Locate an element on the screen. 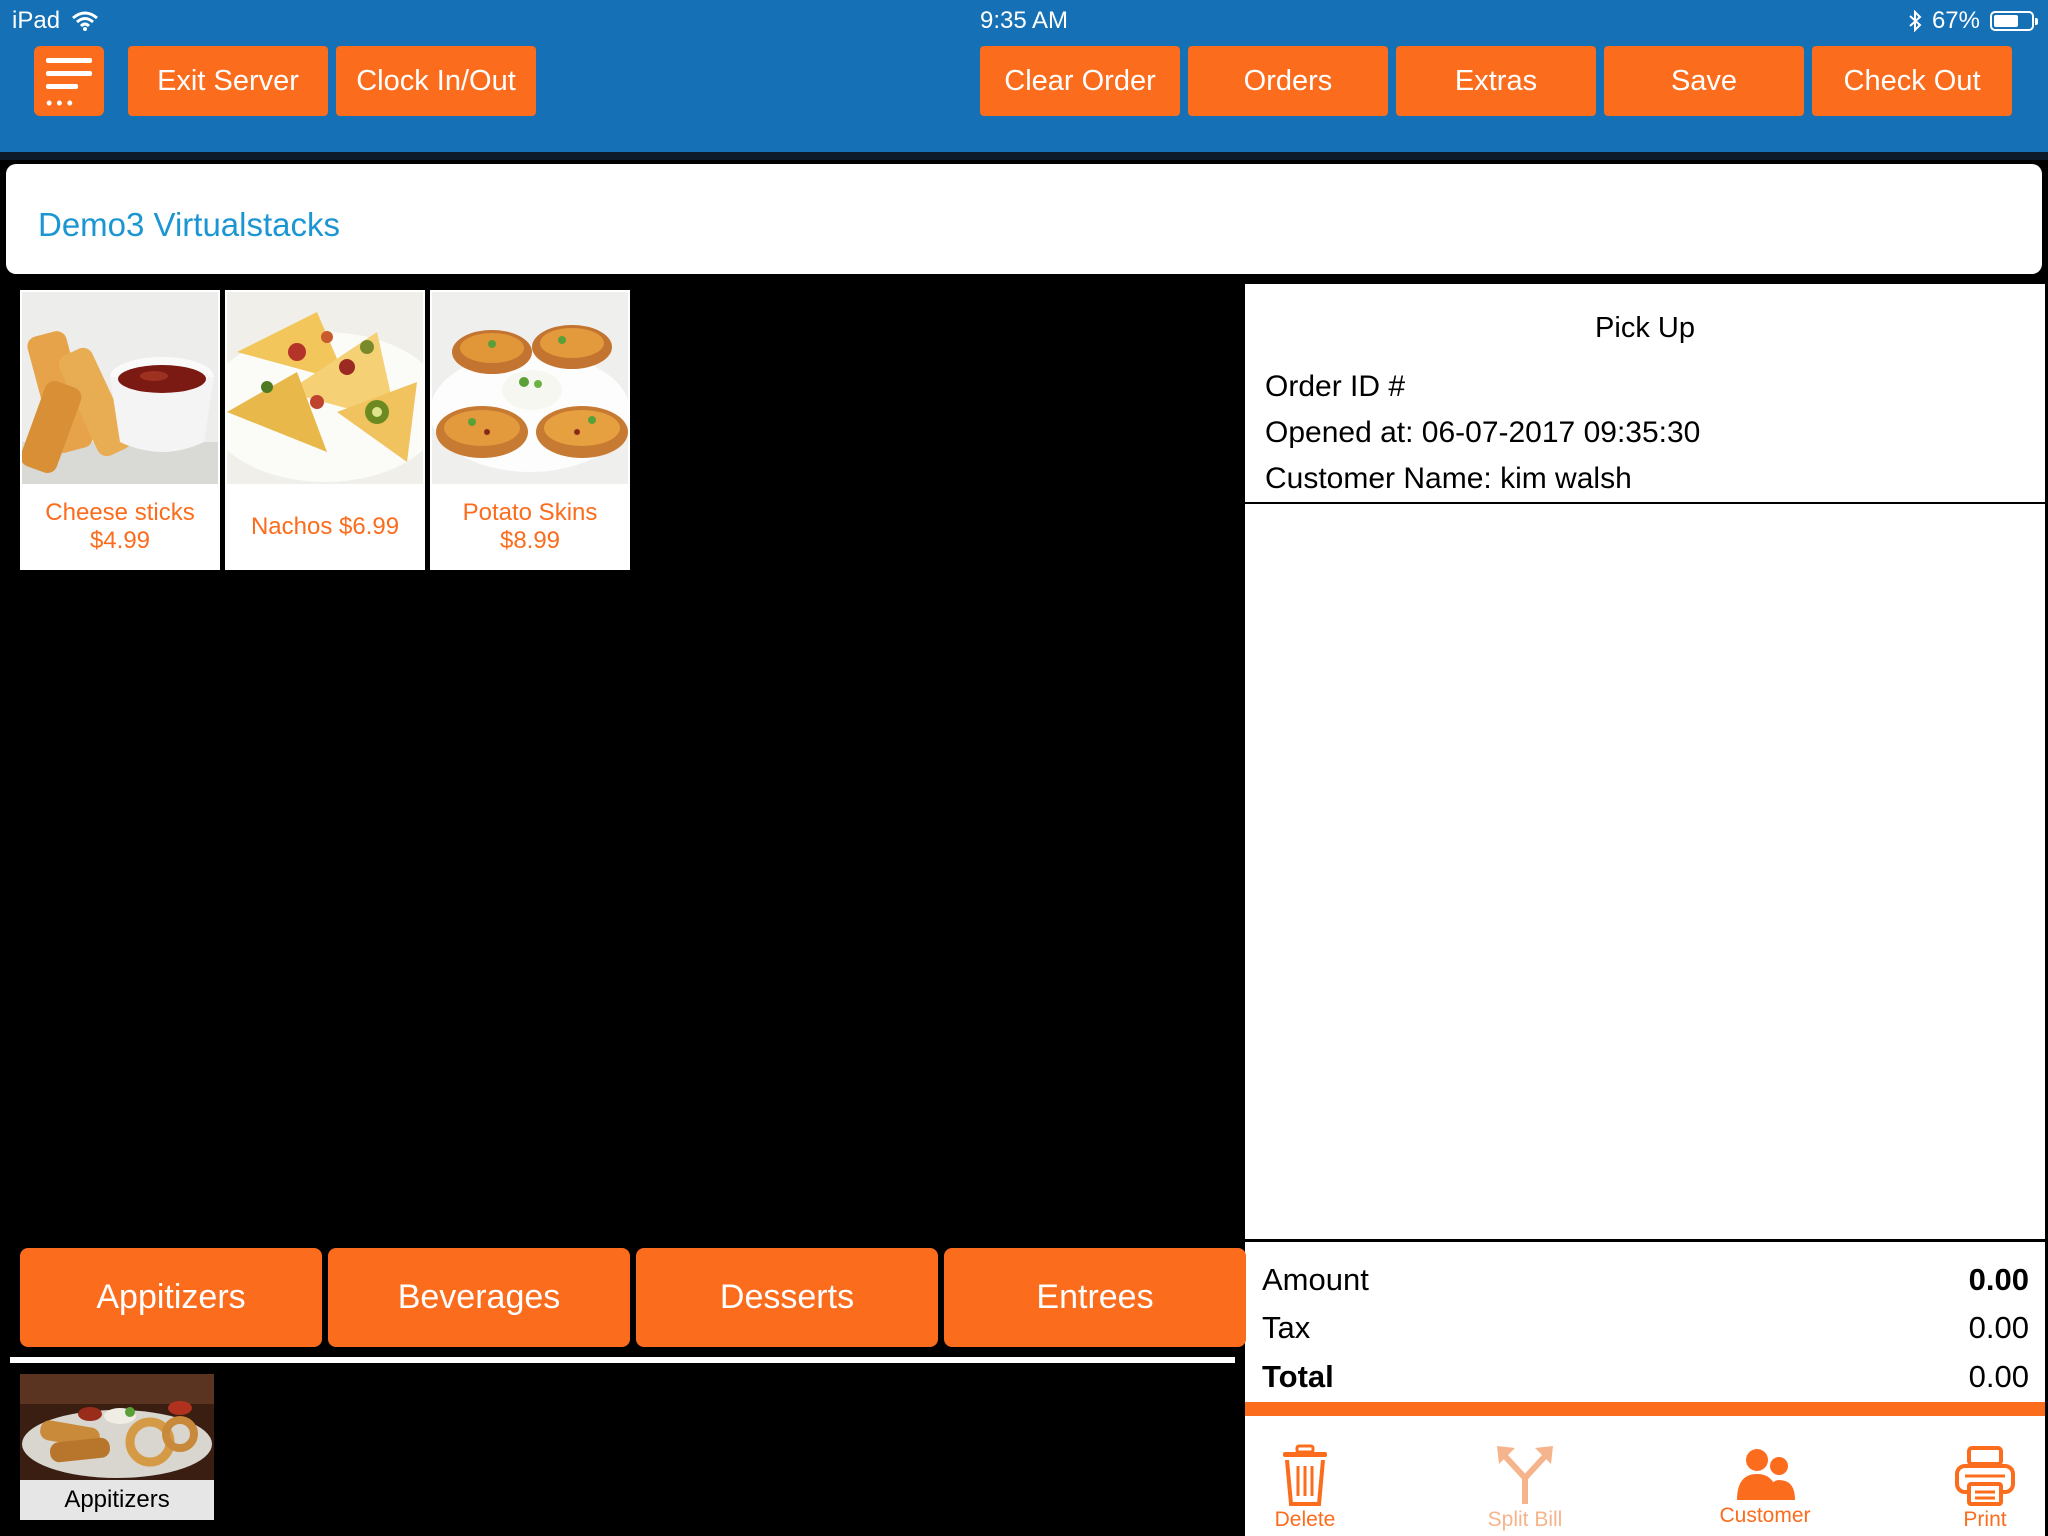  category-divider is located at coordinates (622, 1360).